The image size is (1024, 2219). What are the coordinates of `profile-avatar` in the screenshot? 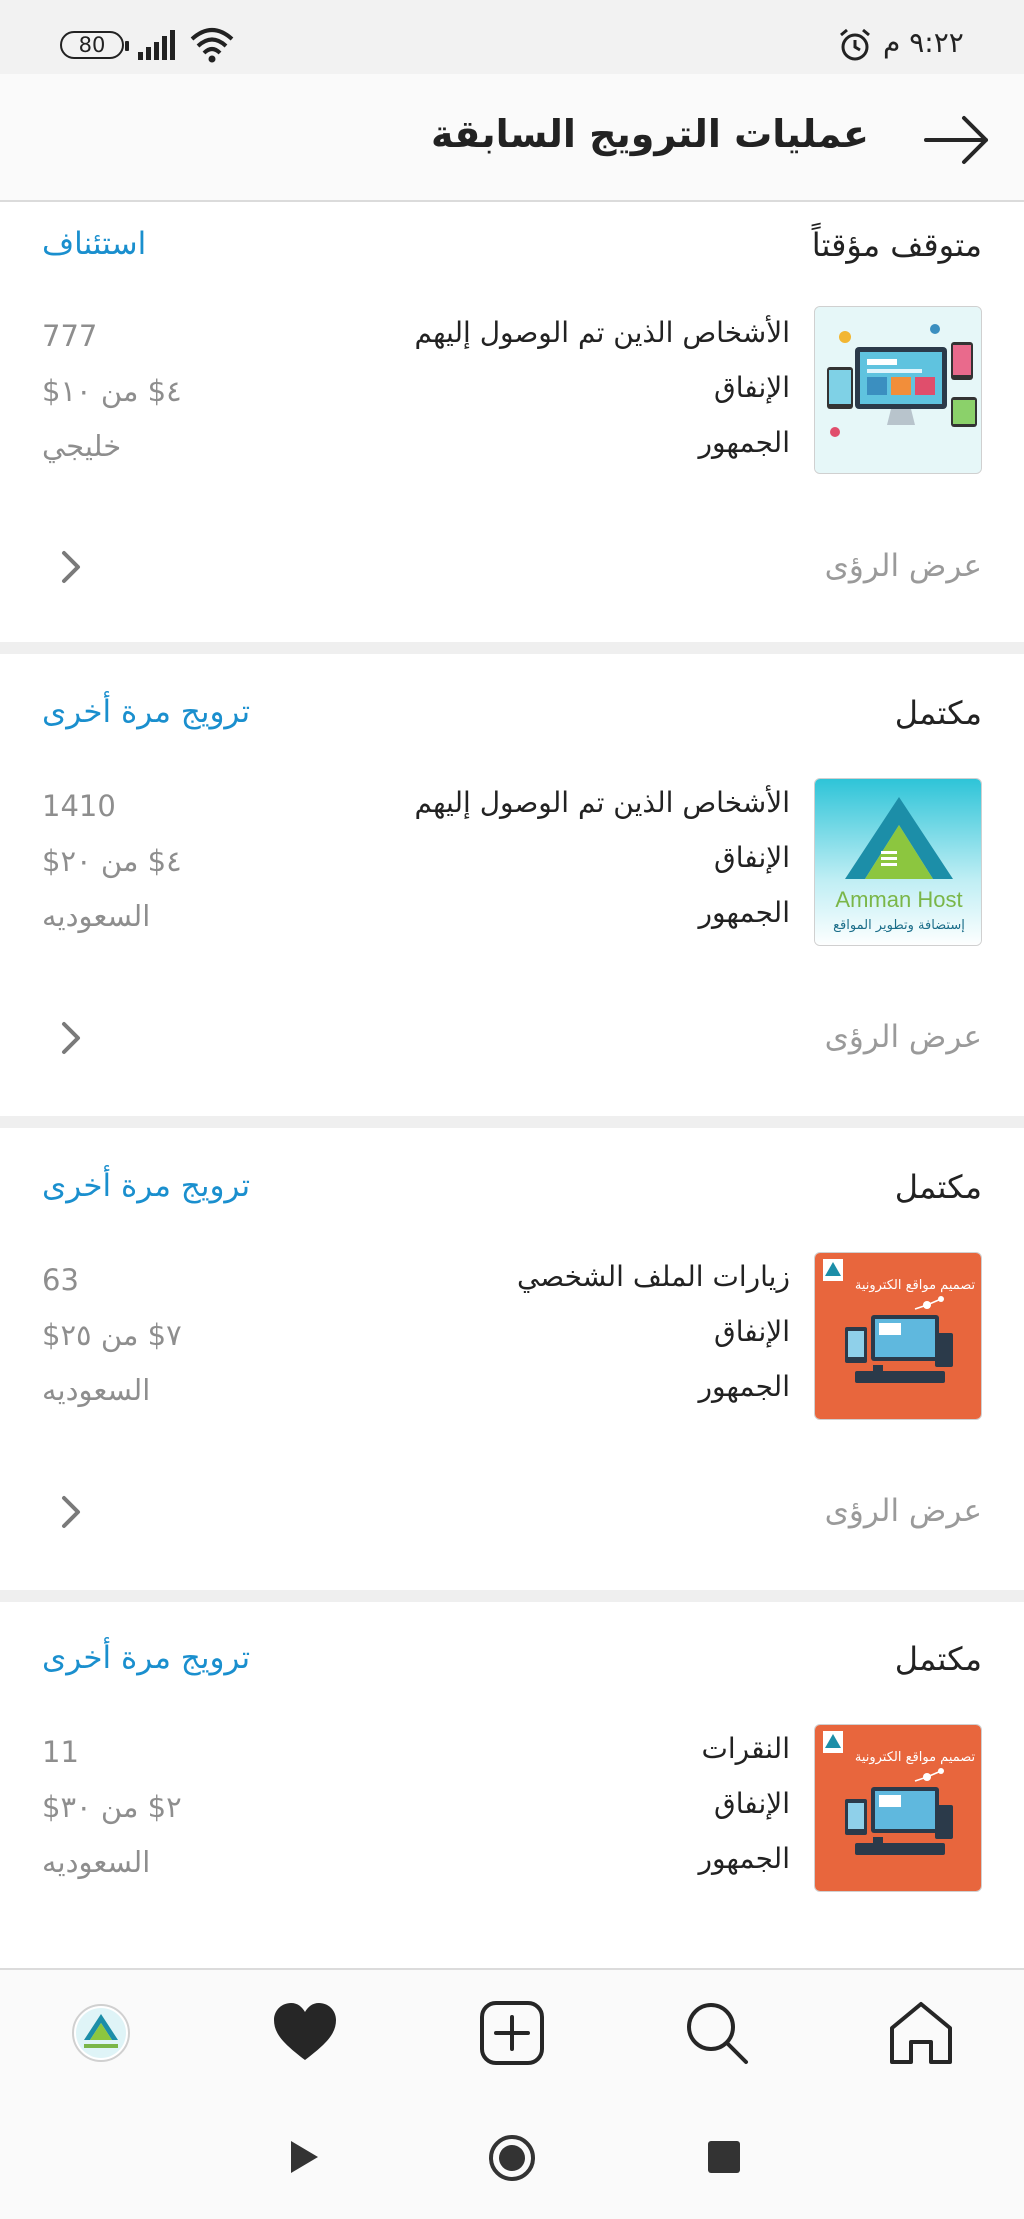 It's located at (101, 2033).